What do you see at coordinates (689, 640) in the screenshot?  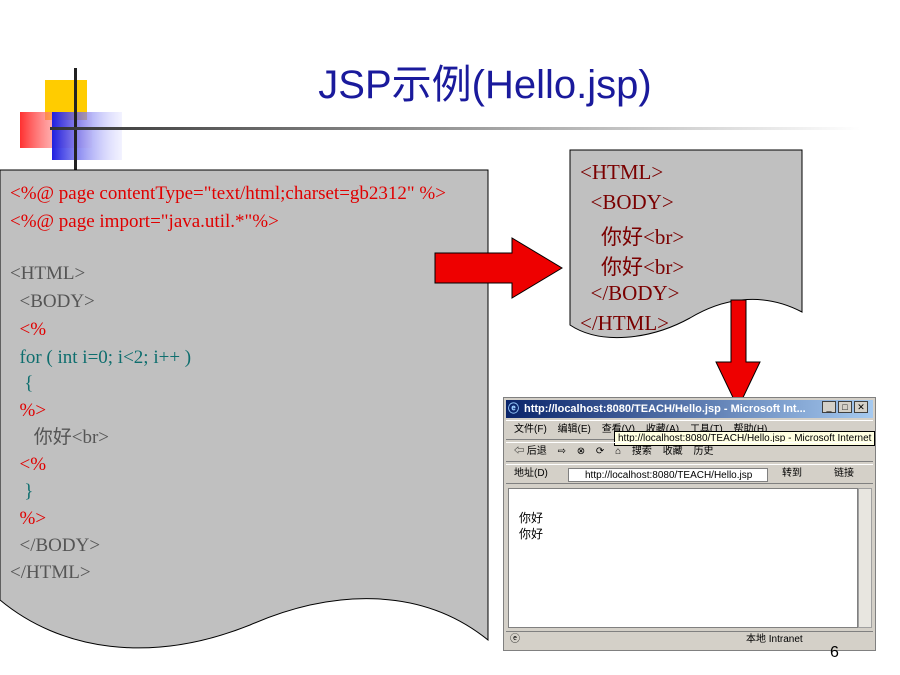 I see `status-bar: ⓔ 本地 Intranet` at bounding box center [689, 640].